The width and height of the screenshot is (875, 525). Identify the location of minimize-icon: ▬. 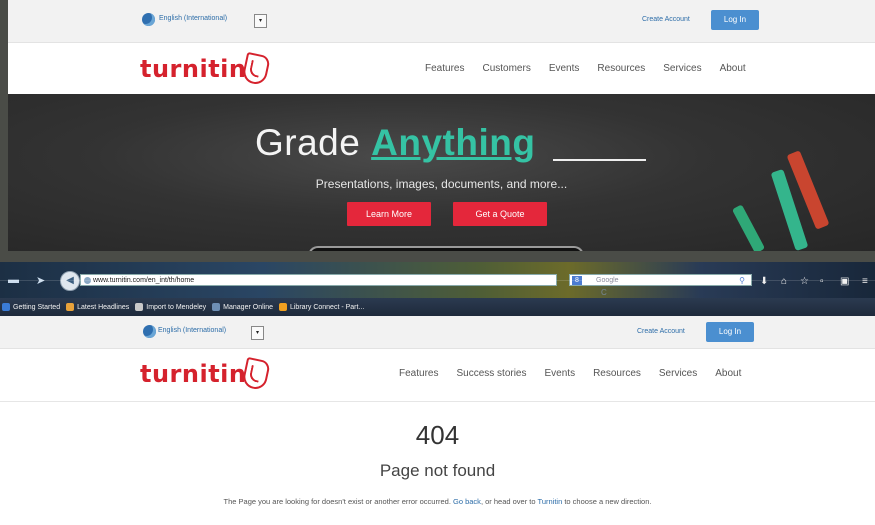
(13, 280).